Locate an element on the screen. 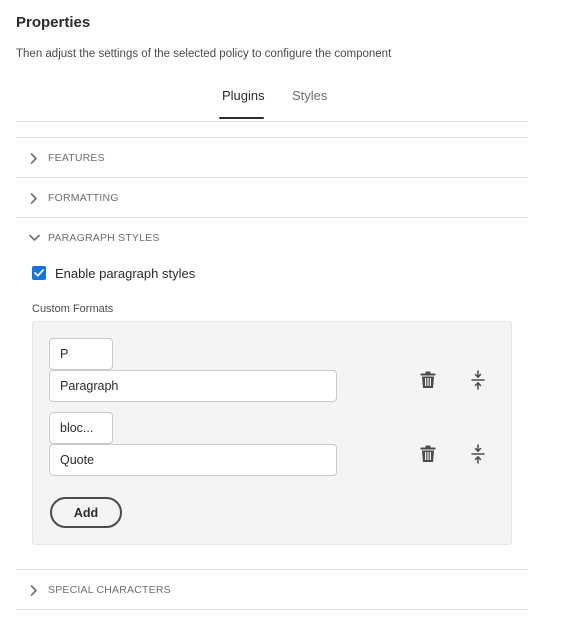 The image size is (564, 633). section-divider is located at coordinates (272, 609).